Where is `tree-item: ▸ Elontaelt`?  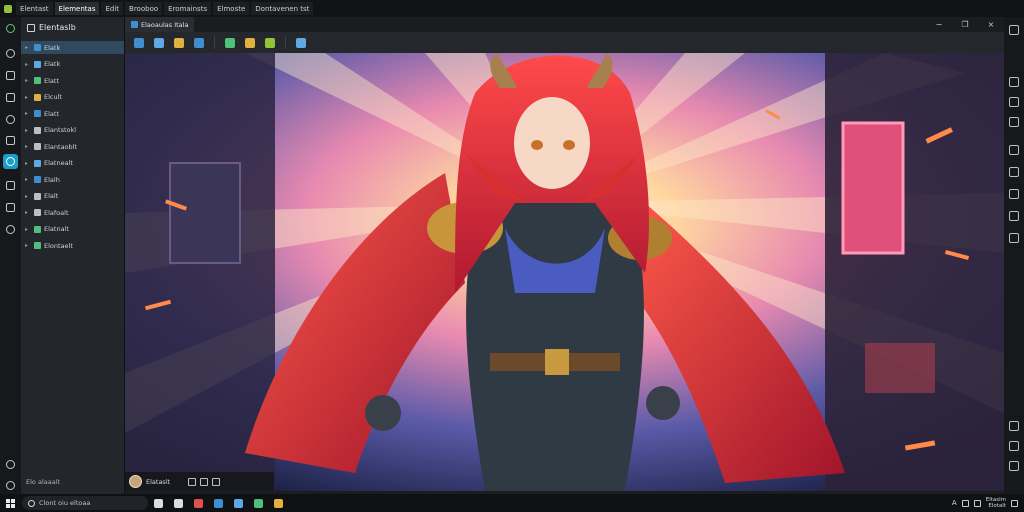
tree-item: ▸ Elontaelt is located at coordinates (72, 245).